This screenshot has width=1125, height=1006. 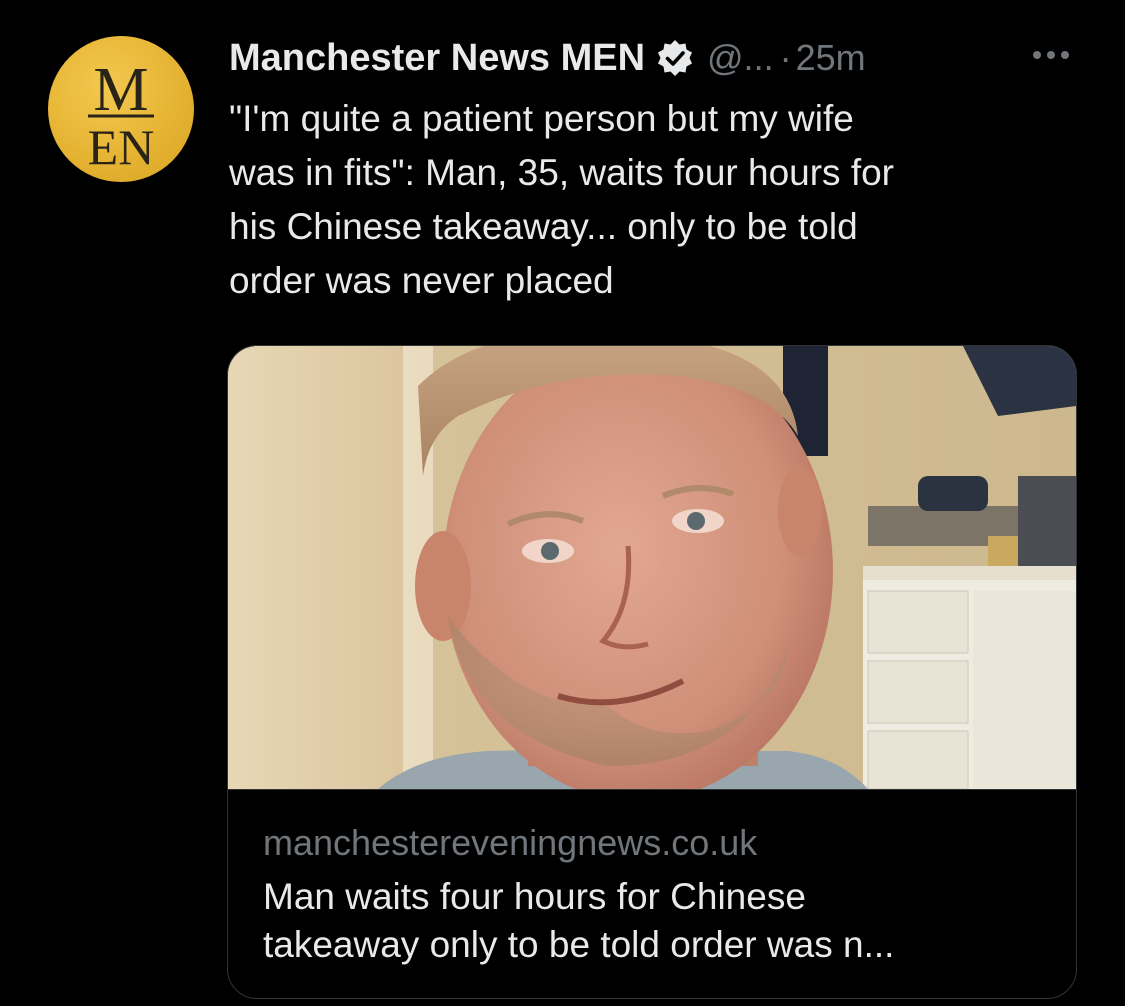 I want to click on tweet-header: Manchester News MEN @... · 25m, so click(x=547, y=58).